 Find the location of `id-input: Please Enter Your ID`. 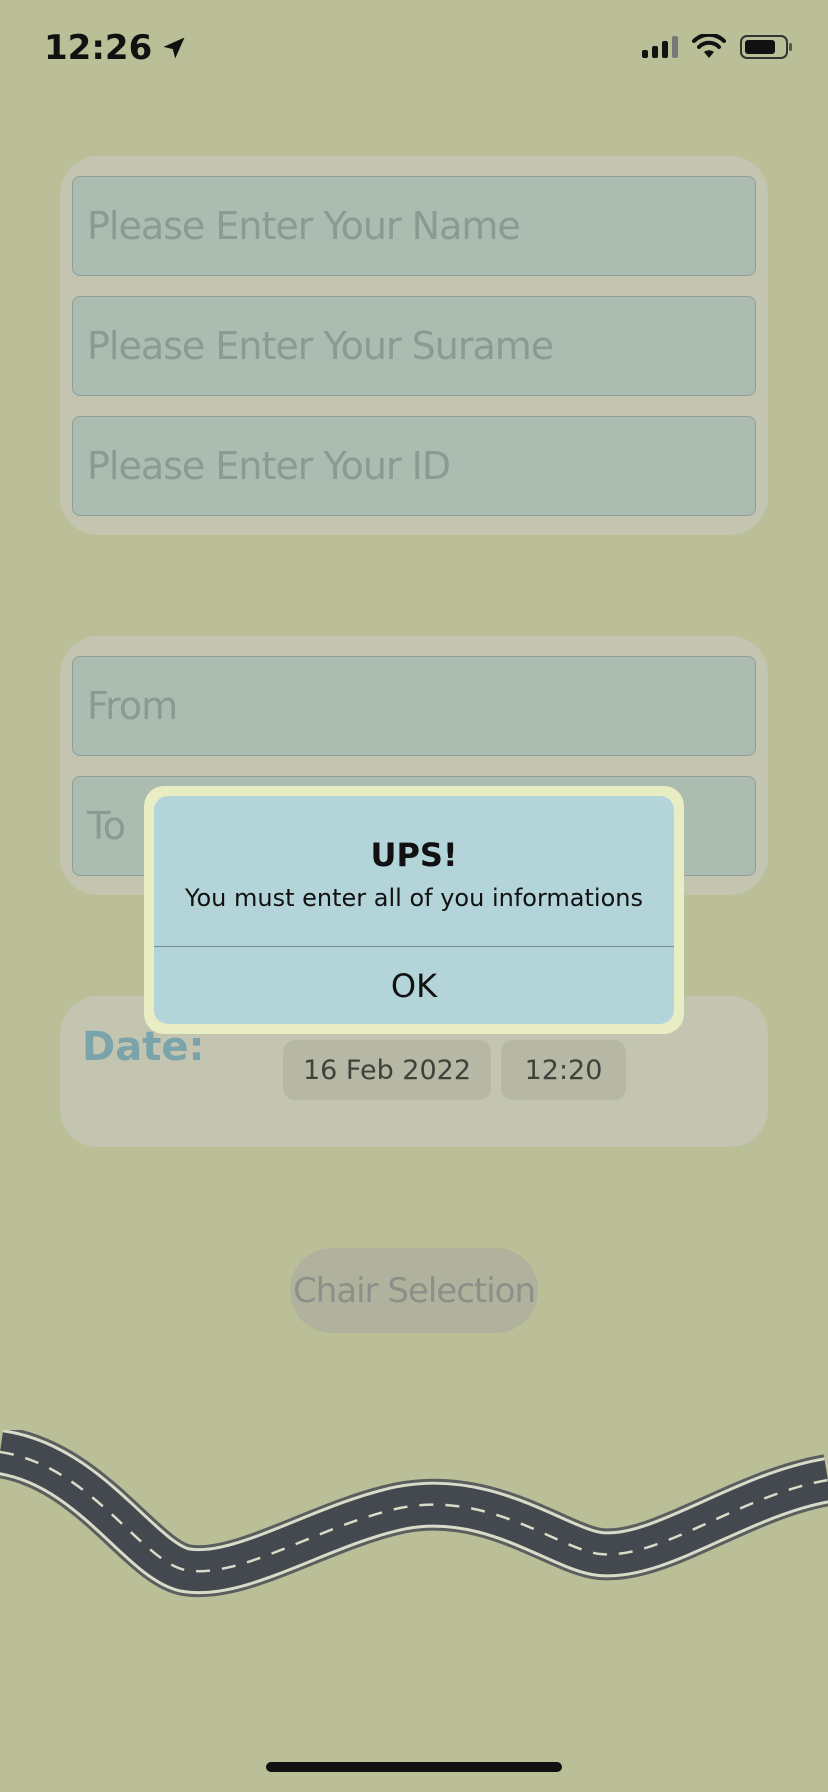

id-input: Please Enter Your ID is located at coordinates (414, 466).